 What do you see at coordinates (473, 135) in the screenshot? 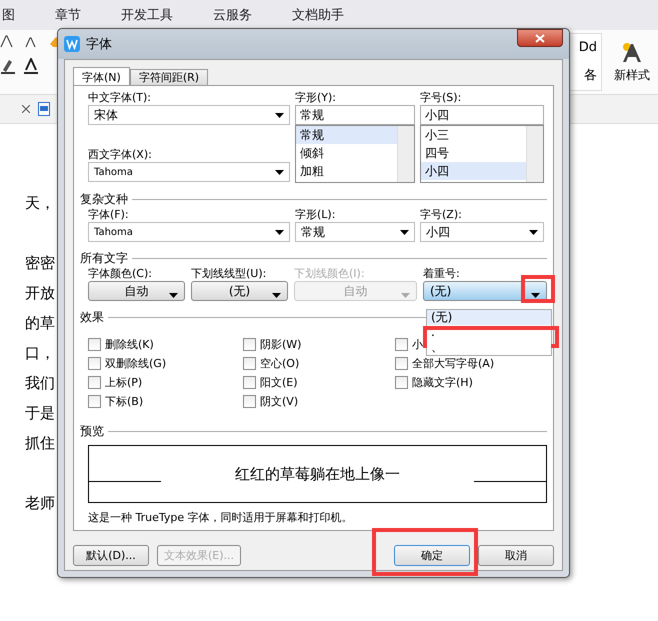
I see `list-item: 小三` at bounding box center [473, 135].